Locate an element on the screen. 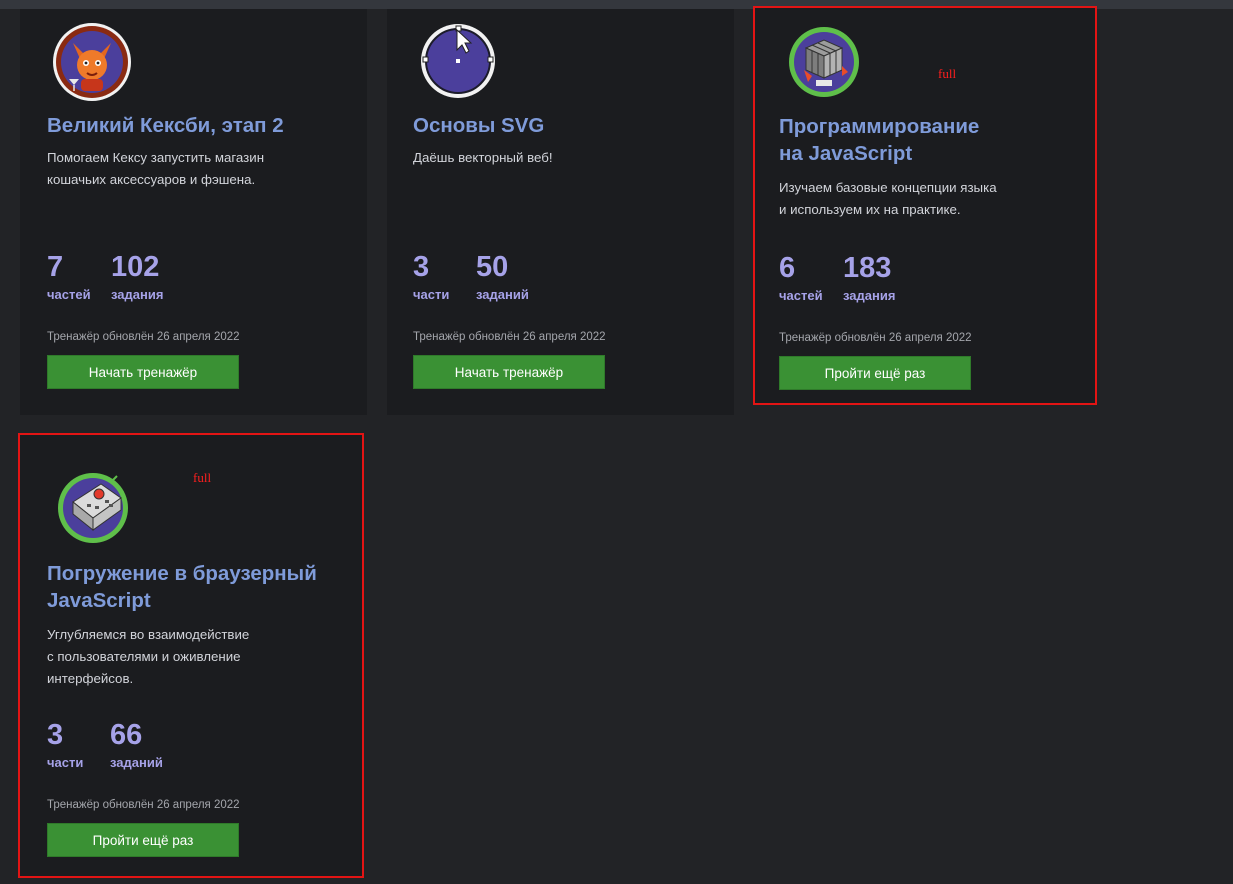 The image size is (1233, 884). description-line: и используем их на практике. is located at coordinates (870, 209).